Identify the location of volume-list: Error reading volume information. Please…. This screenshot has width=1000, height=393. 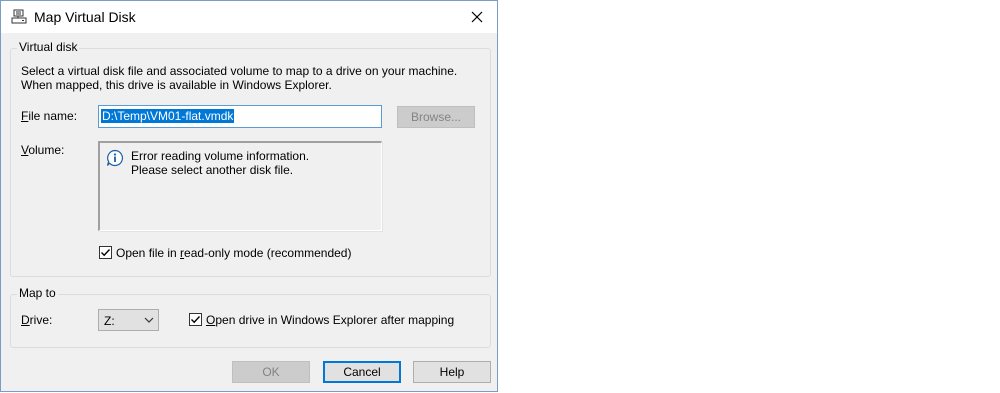
(240, 186).